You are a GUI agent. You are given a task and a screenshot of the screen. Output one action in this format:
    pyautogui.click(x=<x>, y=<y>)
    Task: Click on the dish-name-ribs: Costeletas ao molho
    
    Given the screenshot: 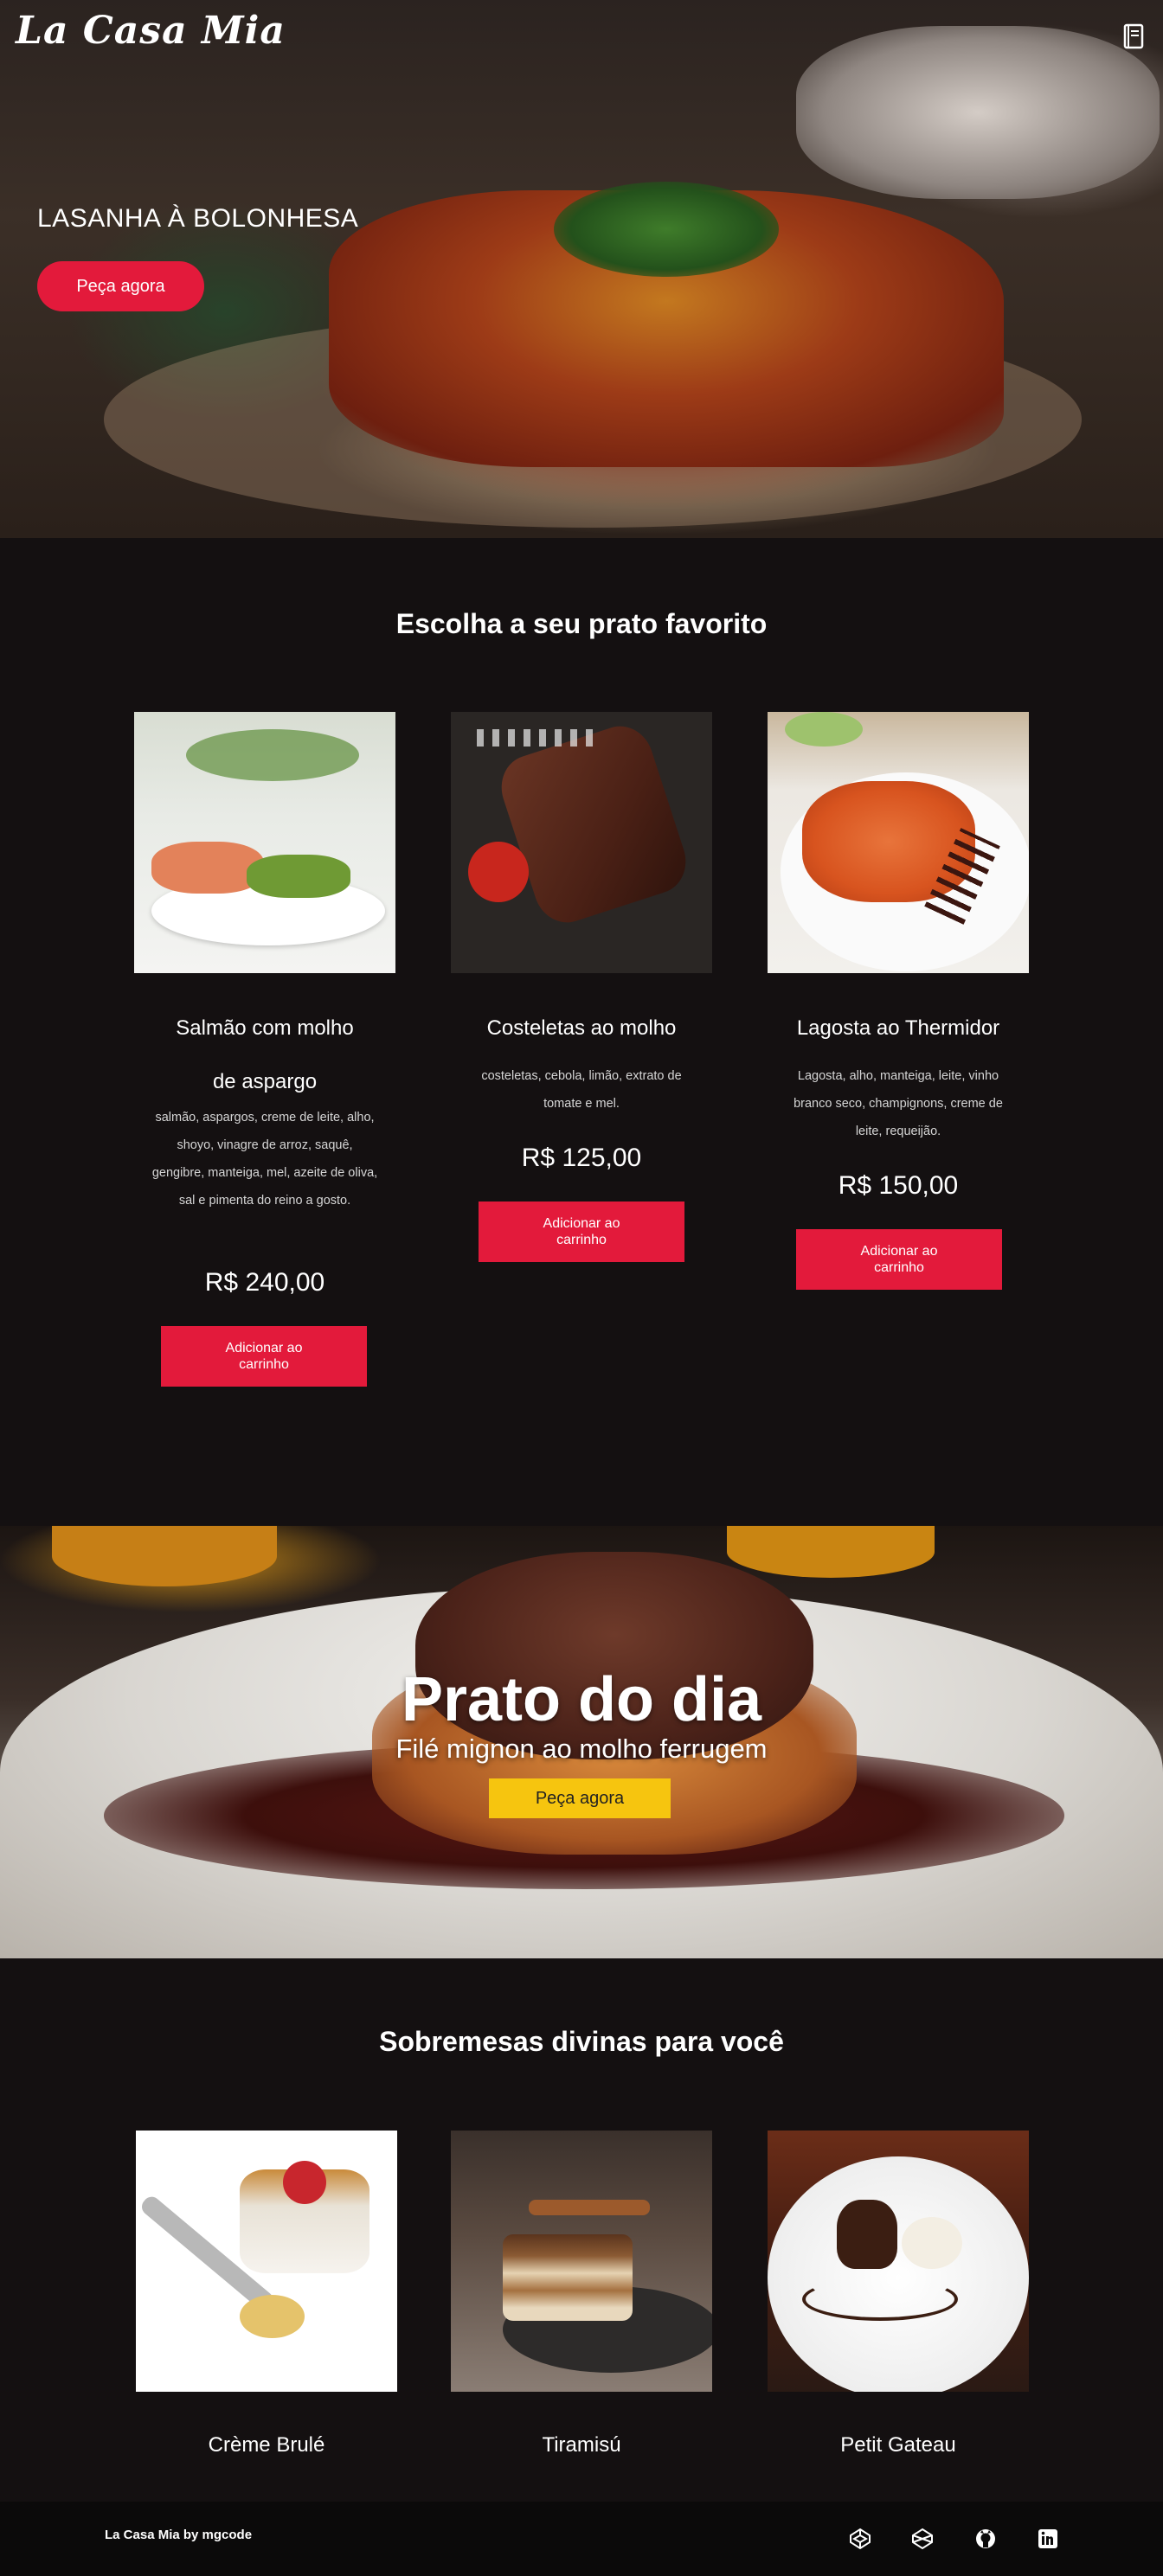 What is the action you would take?
    pyautogui.click(x=581, y=1028)
    